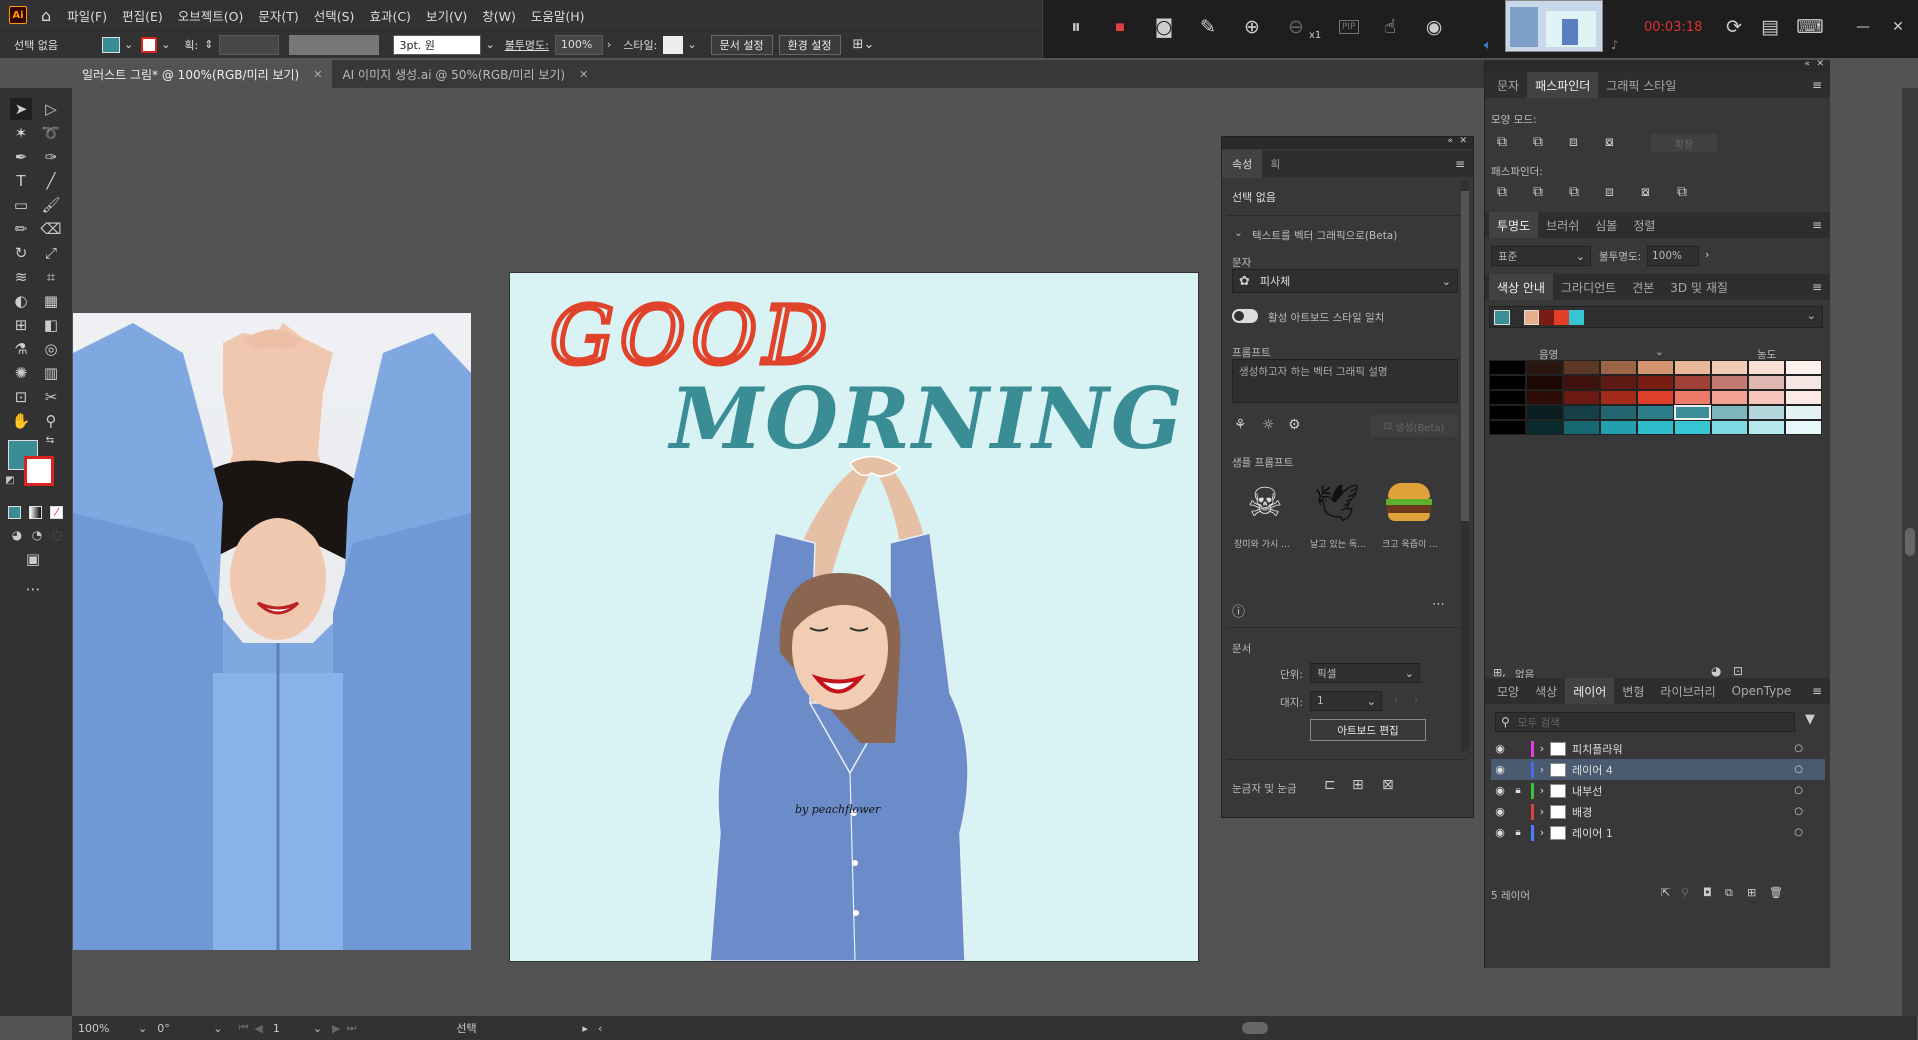 The image size is (1918, 1040). I want to click on scale-tool-icon: ⤢, so click(51, 253).